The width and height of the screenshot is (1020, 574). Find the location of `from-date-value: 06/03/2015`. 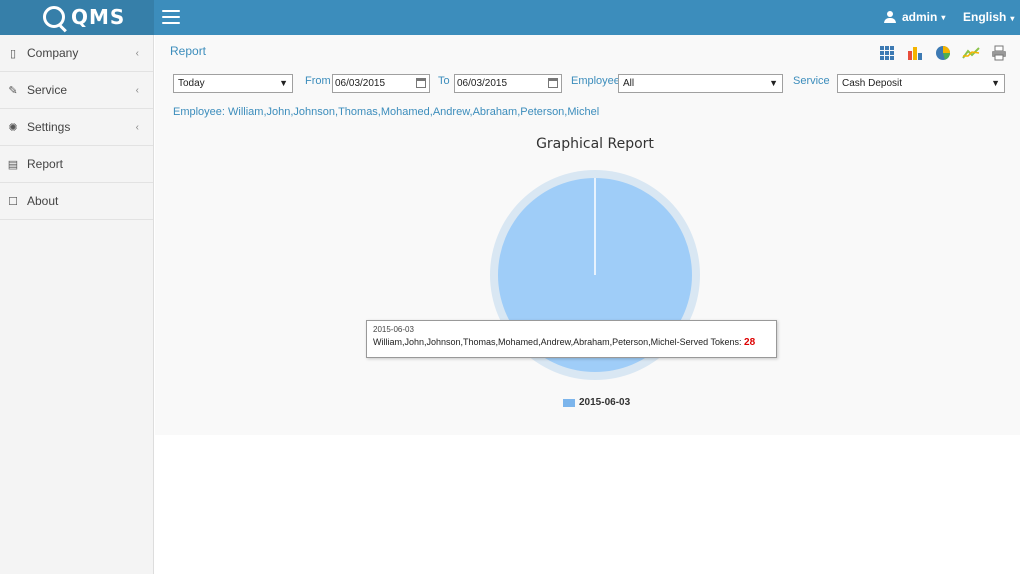

from-date-value: 06/03/2015 is located at coordinates (360, 83).